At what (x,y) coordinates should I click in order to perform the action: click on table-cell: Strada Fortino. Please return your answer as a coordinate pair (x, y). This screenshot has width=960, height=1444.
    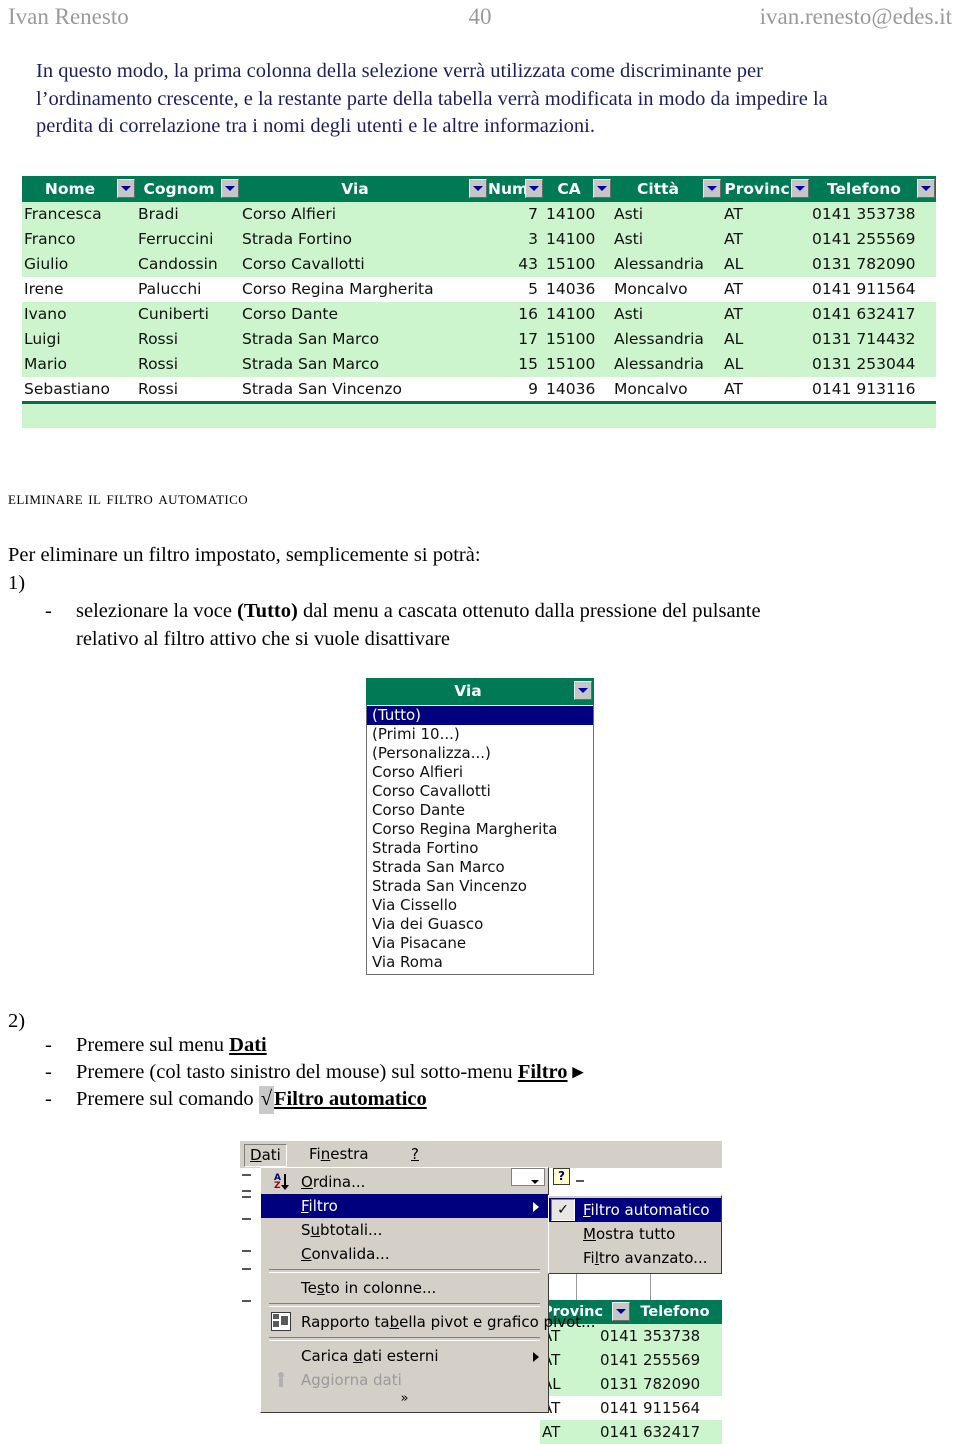
    Looking at the image, I should click on (297, 239).